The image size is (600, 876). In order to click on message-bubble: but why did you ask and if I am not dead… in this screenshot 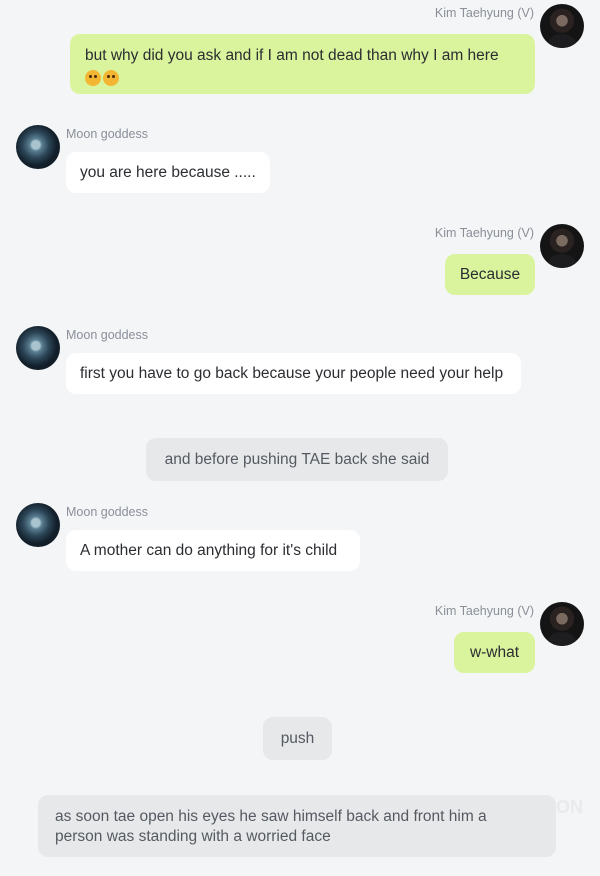, I will do `click(302, 64)`.